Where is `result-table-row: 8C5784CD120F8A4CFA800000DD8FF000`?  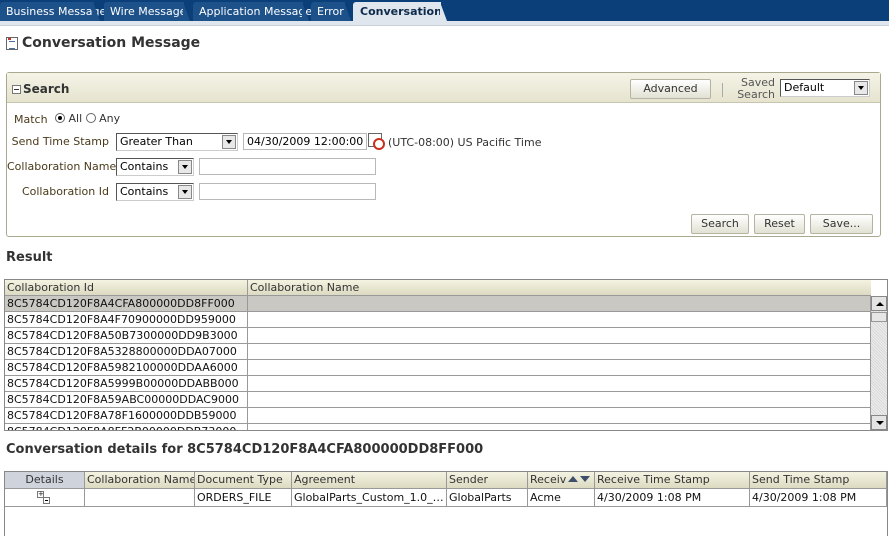
result-table-row: 8C5784CD120F8A4CFA800000DD8FF000 is located at coordinates (438, 304).